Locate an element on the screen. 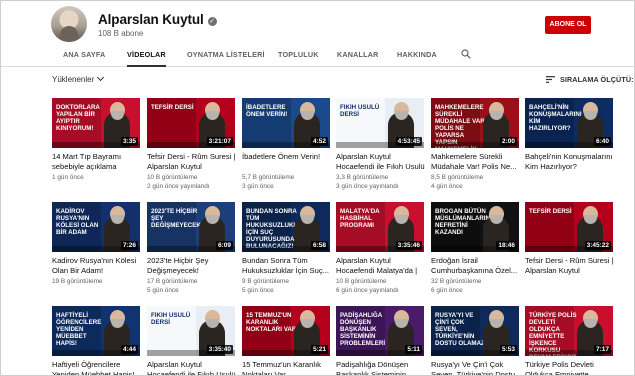  sort-icon is located at coordinates (550, 79).